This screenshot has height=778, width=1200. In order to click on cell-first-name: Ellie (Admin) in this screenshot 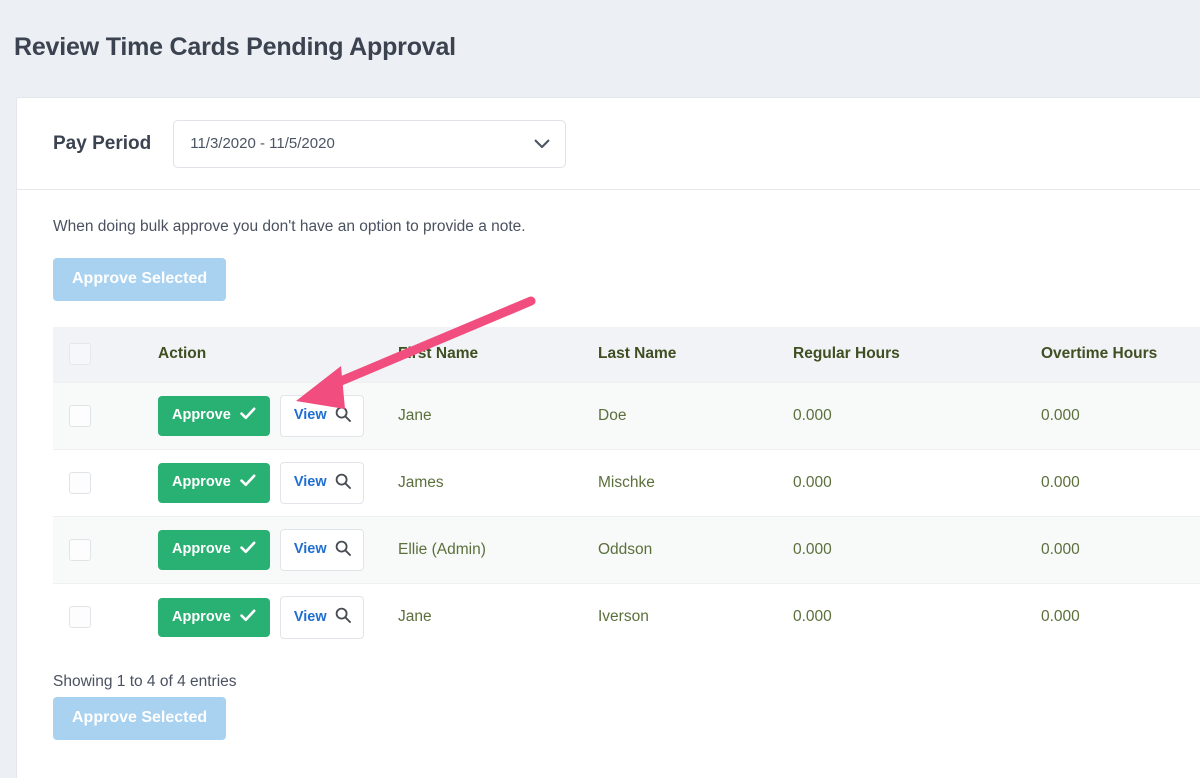, I will do `click(498, 550)`.